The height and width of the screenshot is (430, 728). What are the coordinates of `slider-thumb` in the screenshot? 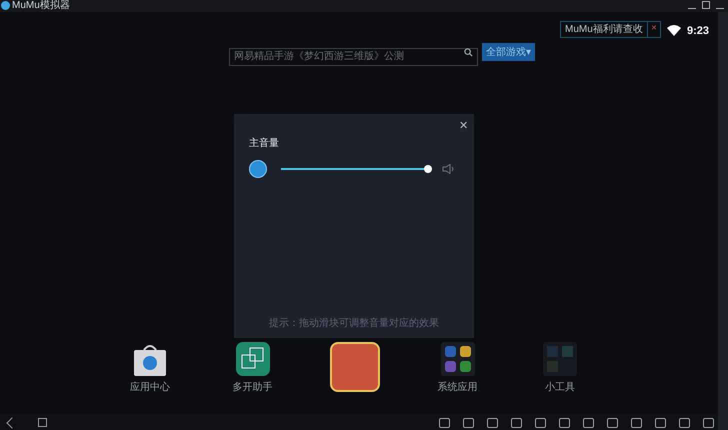 It's located at (428, 169).